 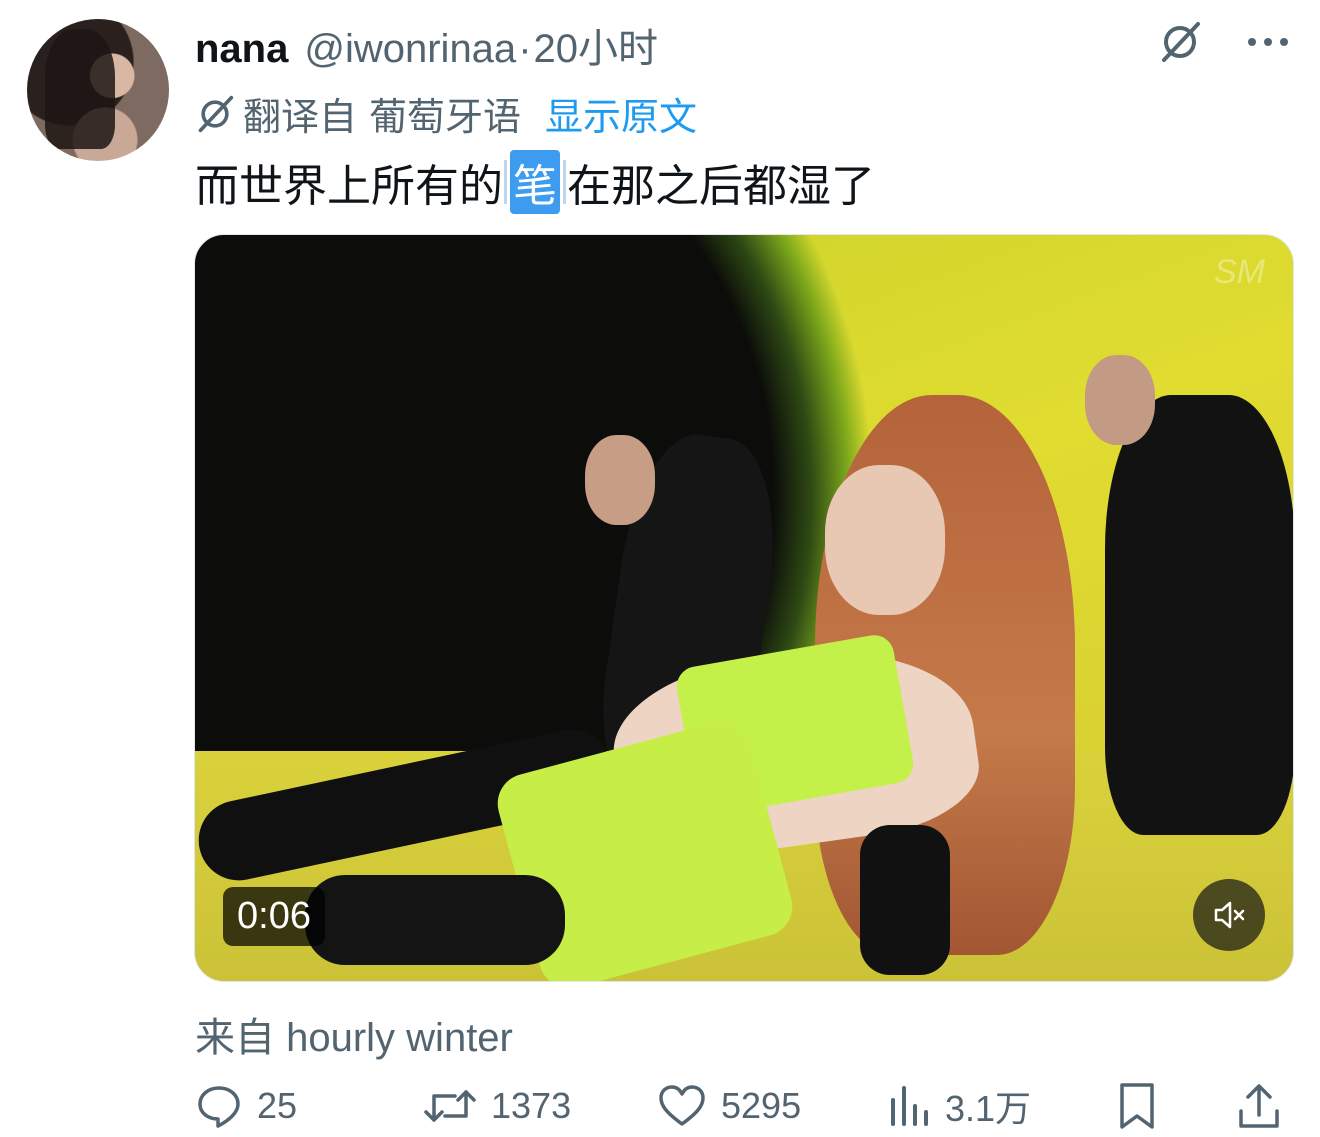 I want to click on mute-button, so click(x=1229, y=915).